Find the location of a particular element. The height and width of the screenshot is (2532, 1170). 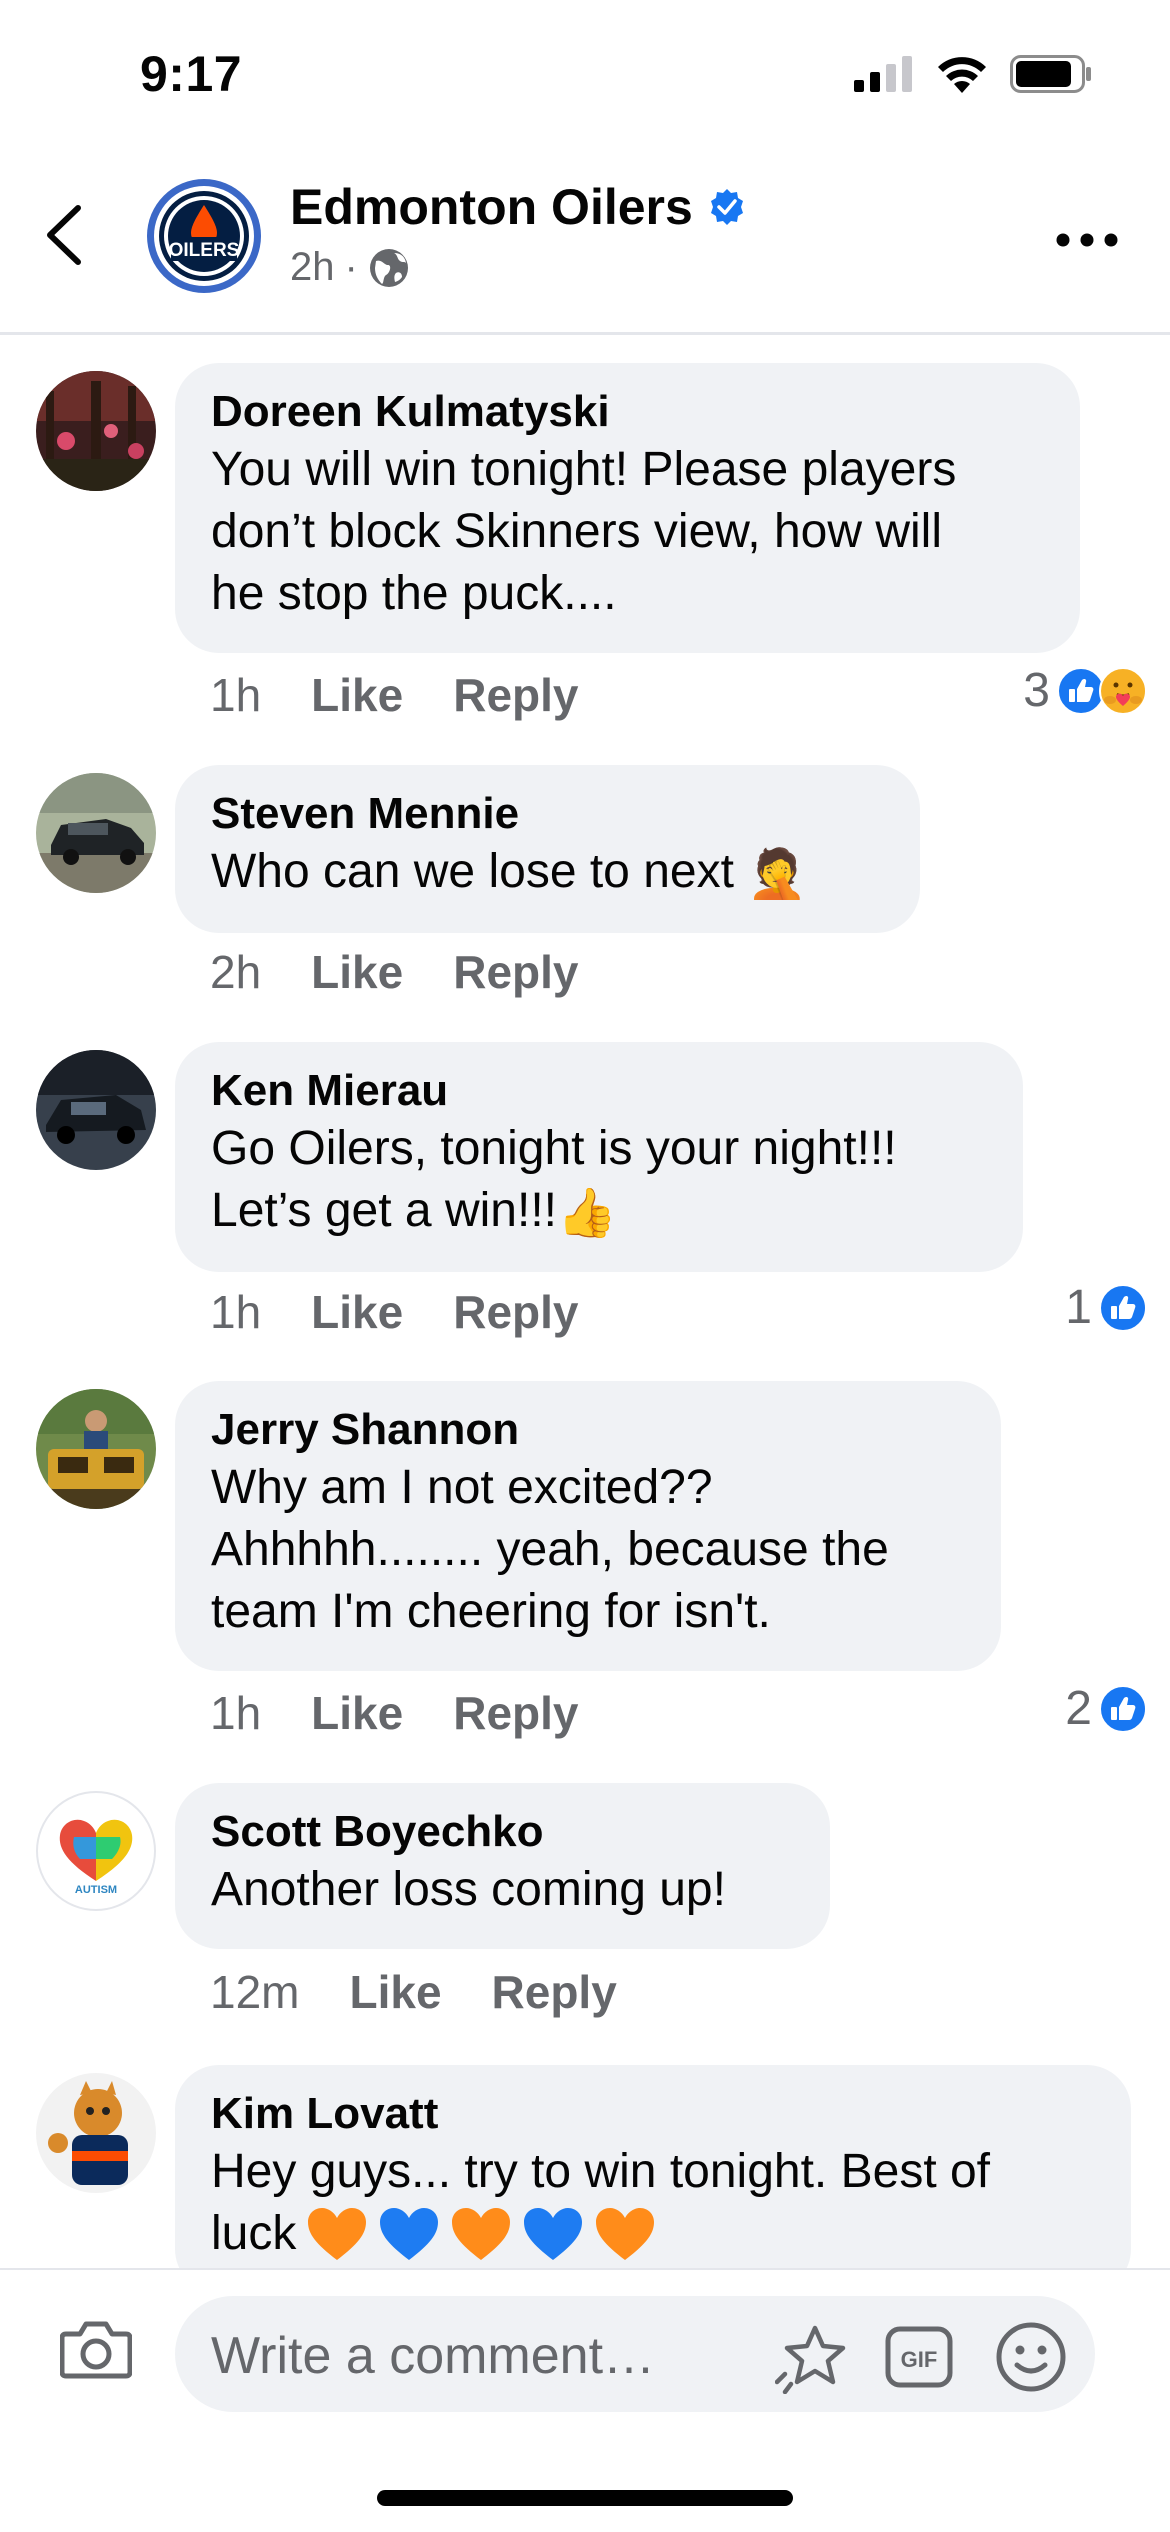

comment-author: Doreen Kulmatyski is located at coordinates (627, 412).